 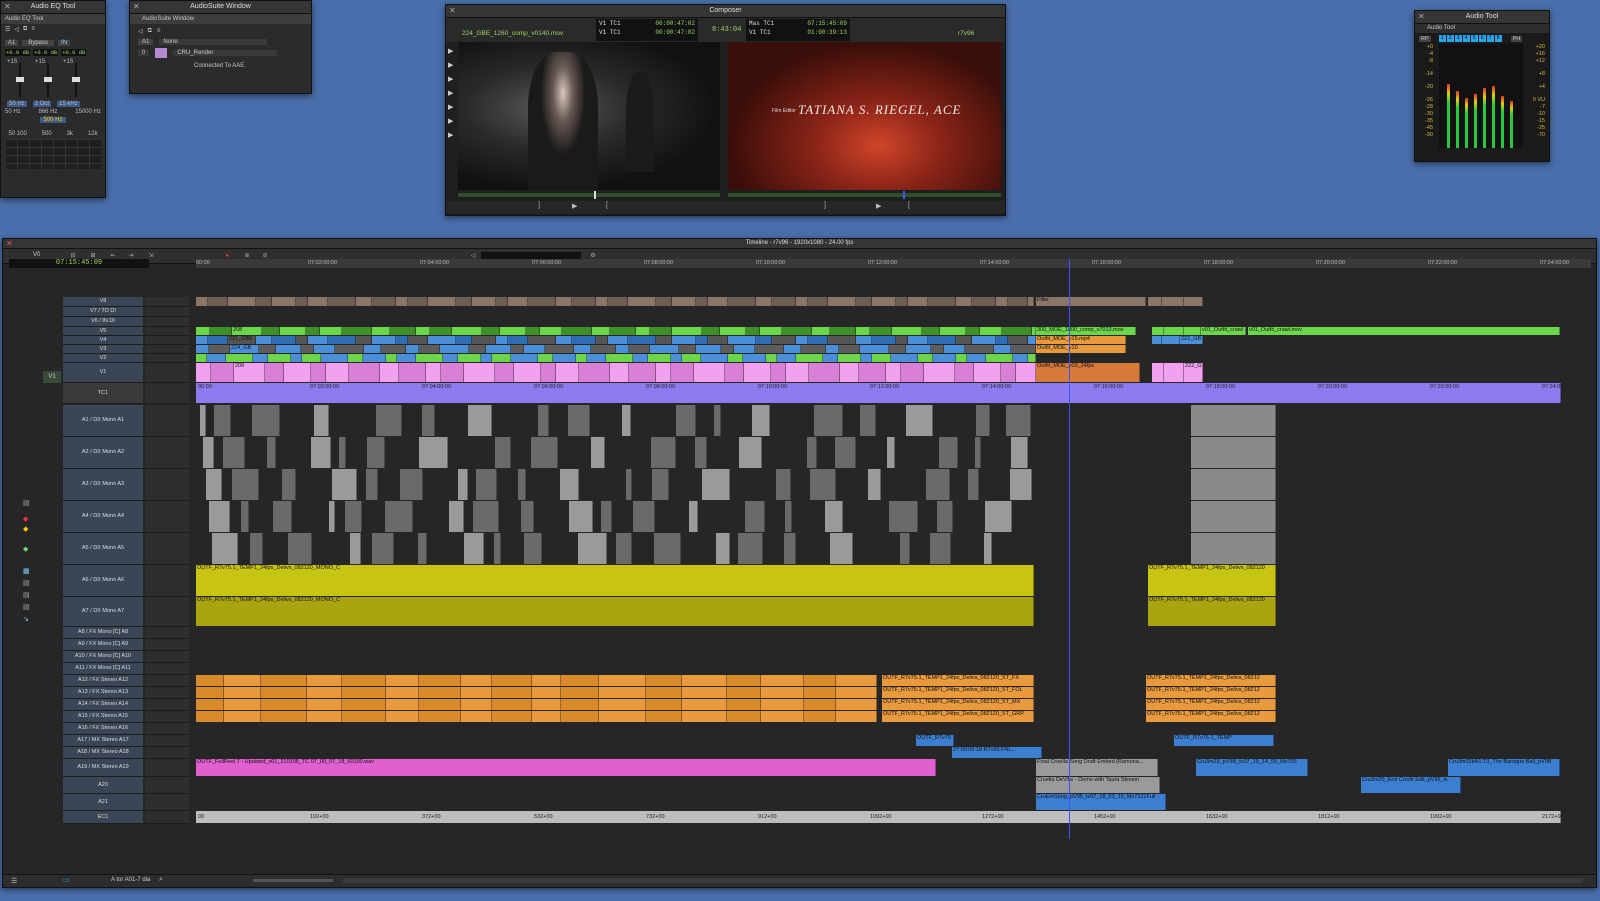 I want to click on palette-icon-6: ↘, so click(x=29, y=619).